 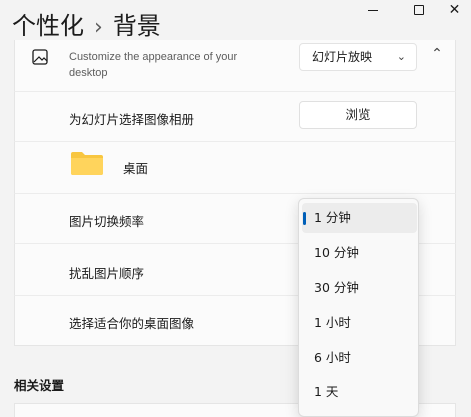 I want to click on dropdown-option-5: 6 小时, so click(x=359, y=358).